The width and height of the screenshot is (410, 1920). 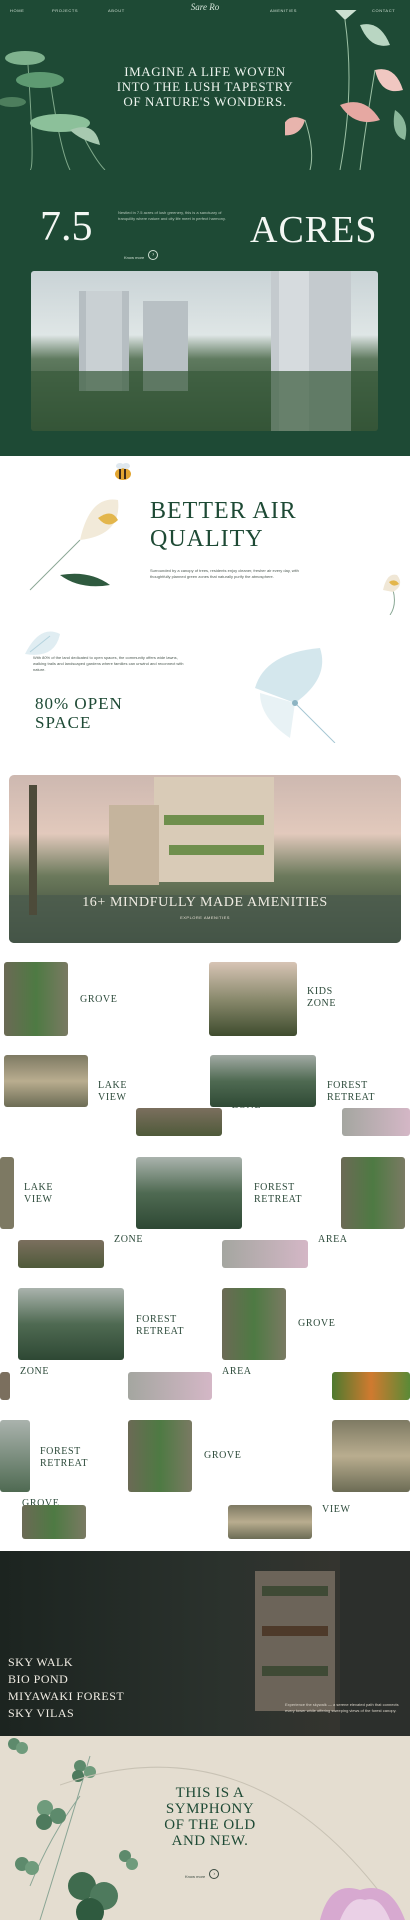 What do you see at coordinates (15, 1456) in the screenshot?
I see `forest-retreat-tile-photo-edge` at bounding box center [15, 1456].